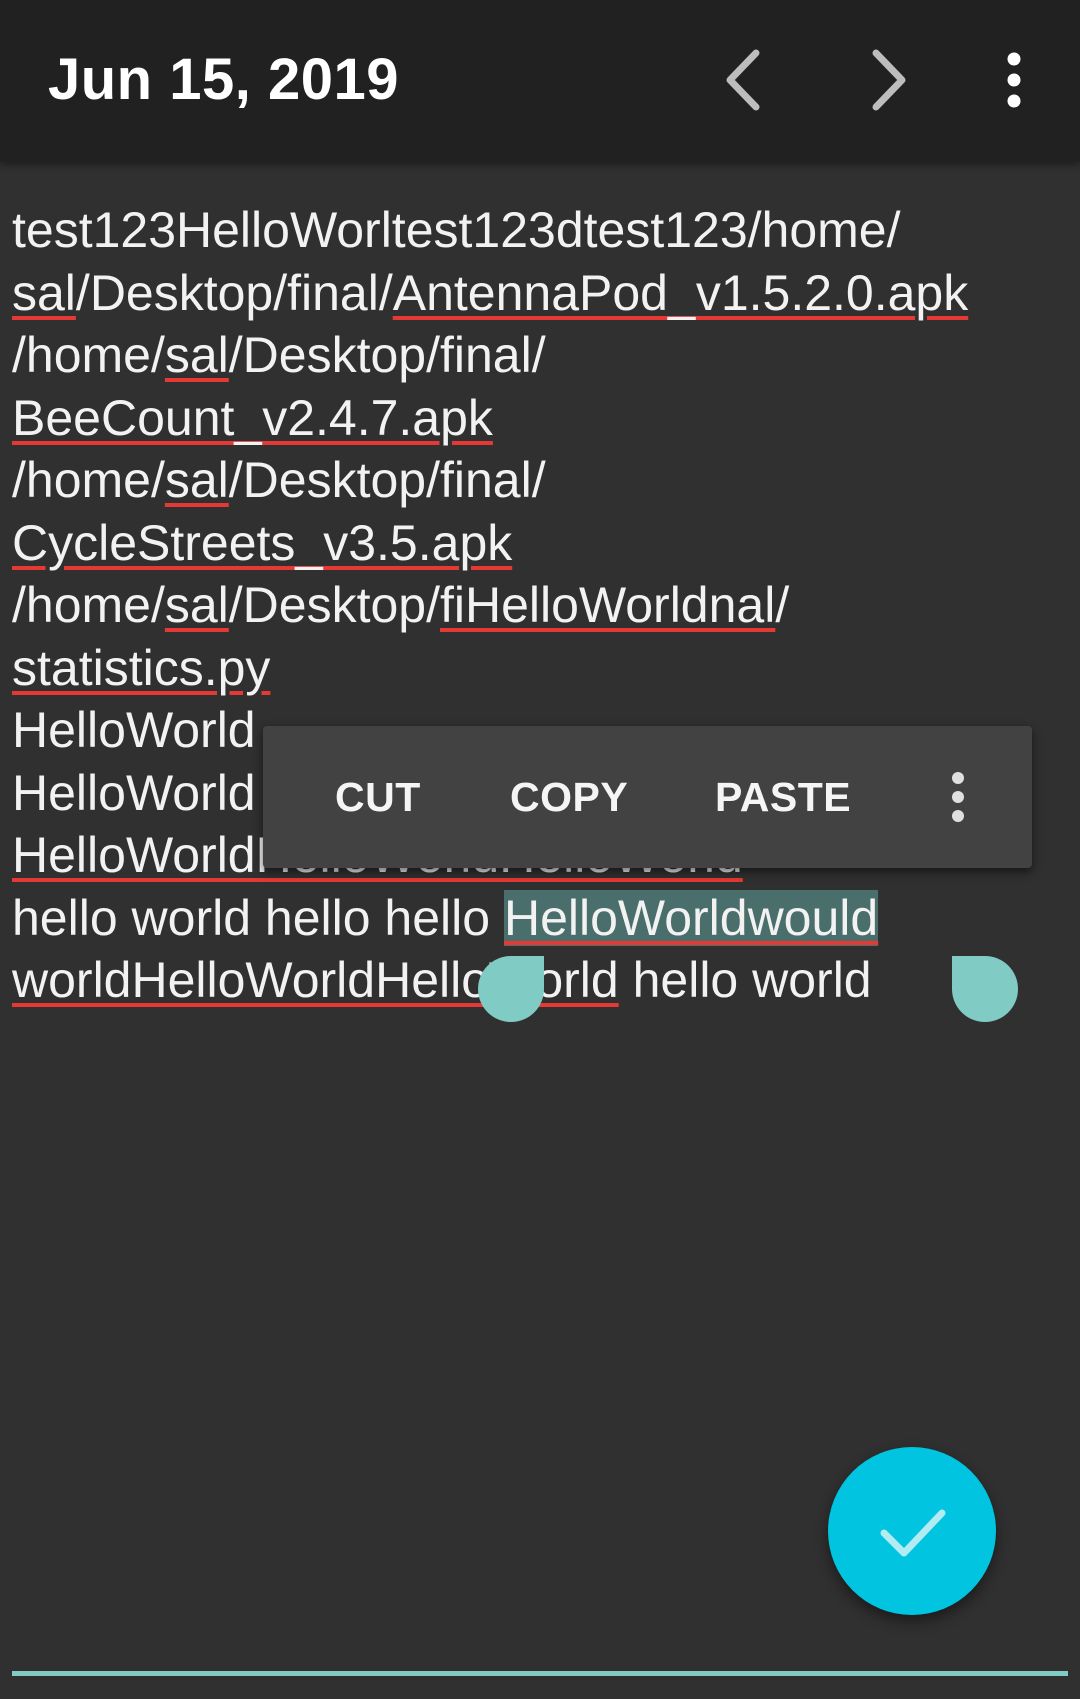 The width and height of the screenshot is (1080, 1699). I want to click on misspelled-word: AntennaPod_, so click(544, 292).